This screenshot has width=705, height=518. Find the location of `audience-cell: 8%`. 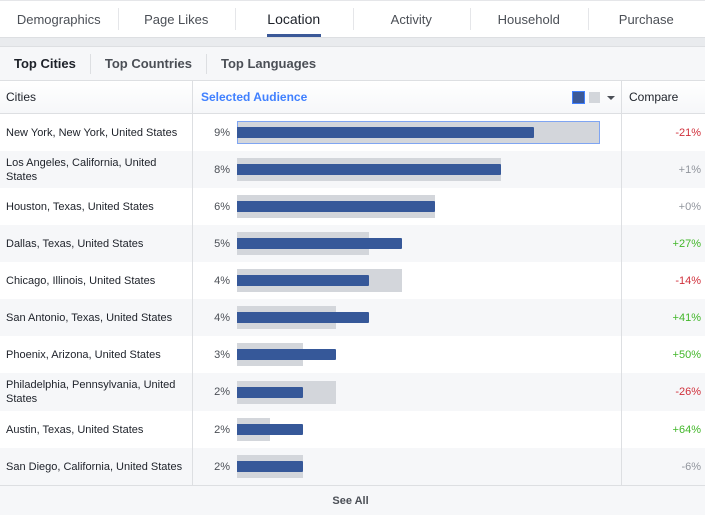

audience-cell: 8% is located at coordinates (407, 169).